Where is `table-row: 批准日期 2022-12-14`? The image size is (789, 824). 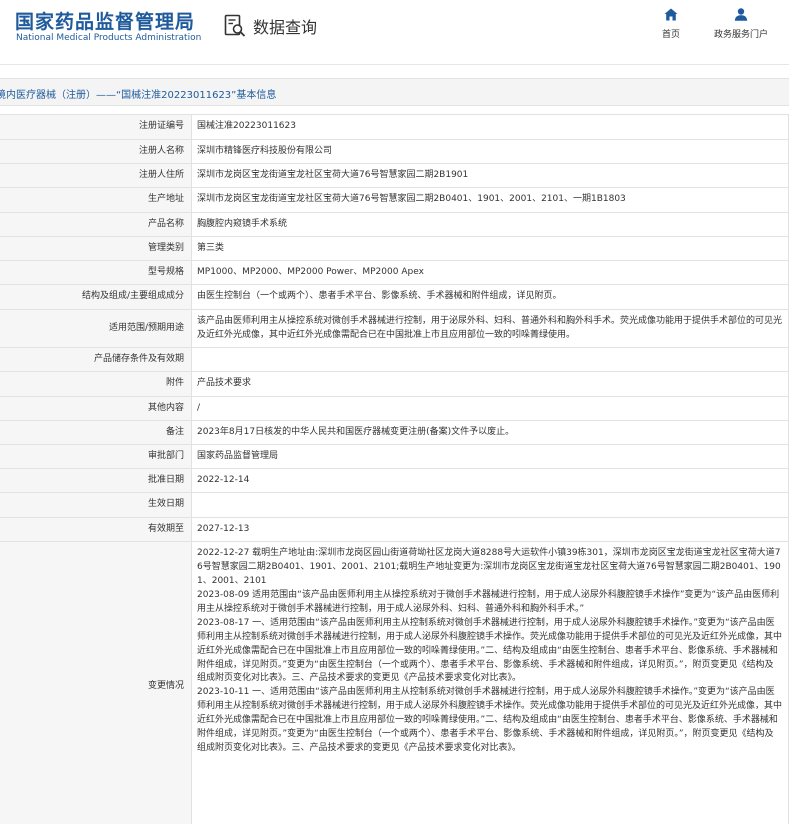
table-row: 批准日期 2022-12-14 is located at coordinates (394, 480).